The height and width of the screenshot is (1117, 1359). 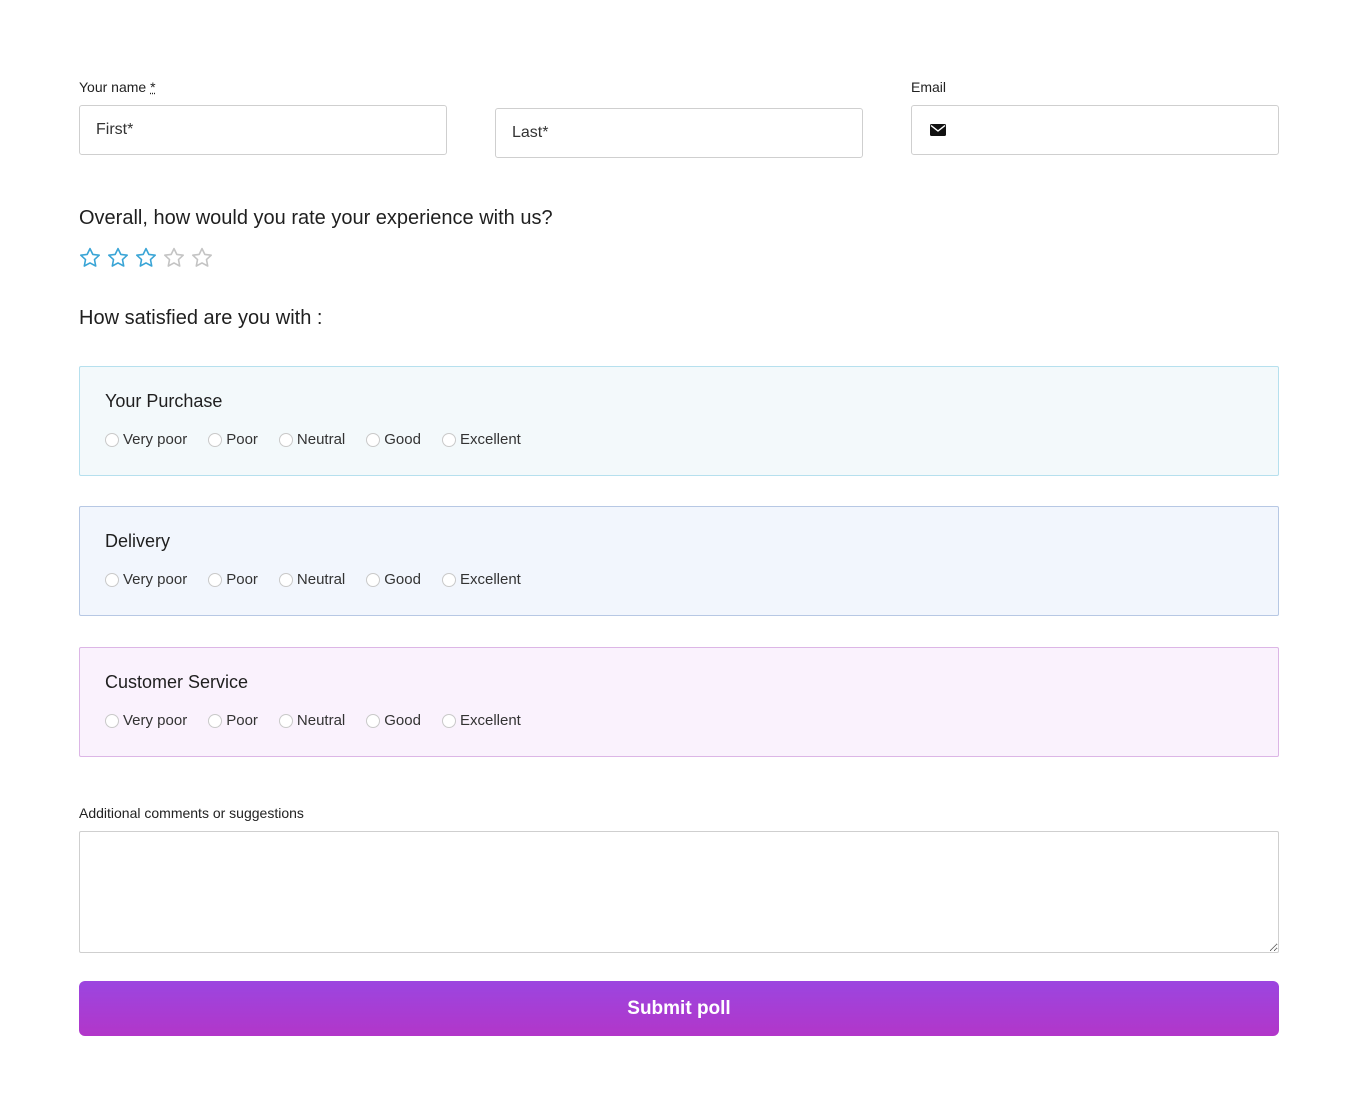 What do you see at coordinates (938, 130) in the screenshot?
I see `envelope-icon` at bounding box center [938, 130].